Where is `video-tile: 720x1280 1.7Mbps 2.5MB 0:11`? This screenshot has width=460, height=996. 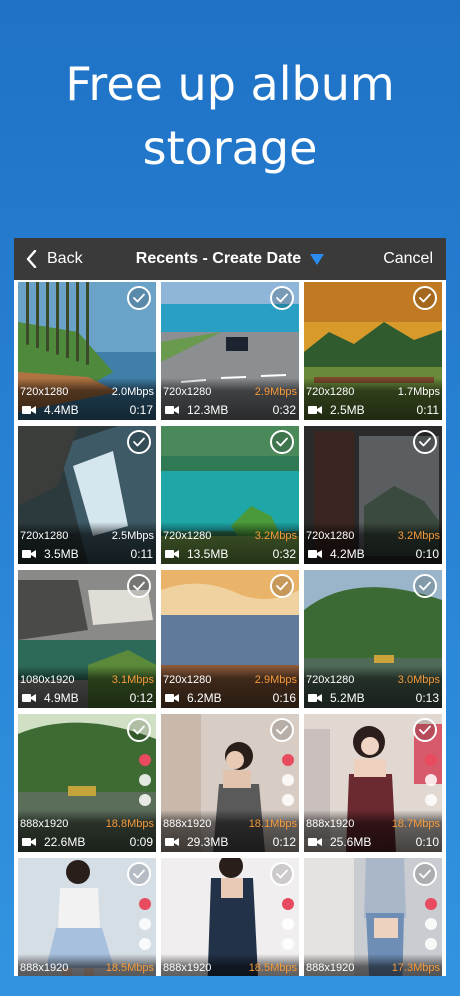
video-tile: 720x1280 1.7Mbps 2.5MB 0:11 is located at coordinates (373, 351).